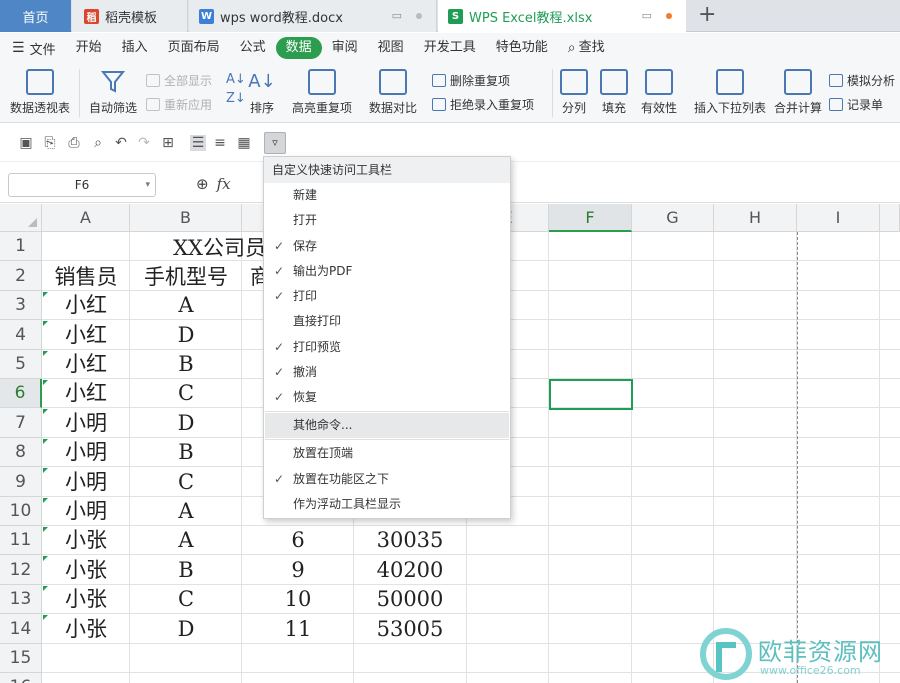 The image size is (900, 683). Describe the element at coordinates (86, 218) in the screenshot. I see `column-header-a: A` at that location.